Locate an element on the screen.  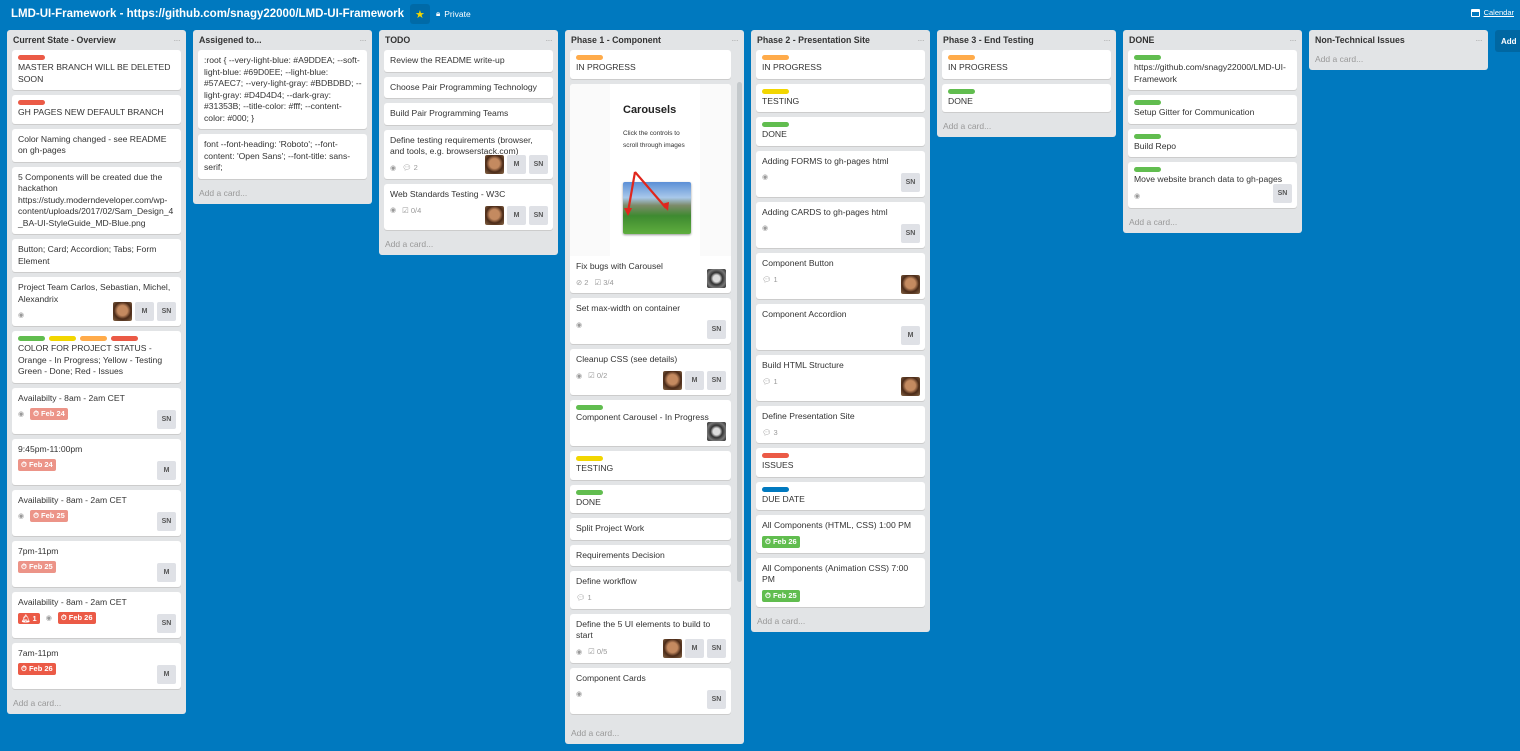
visibility-button: 🔒︎ Private is located at coordinates (453, 14).